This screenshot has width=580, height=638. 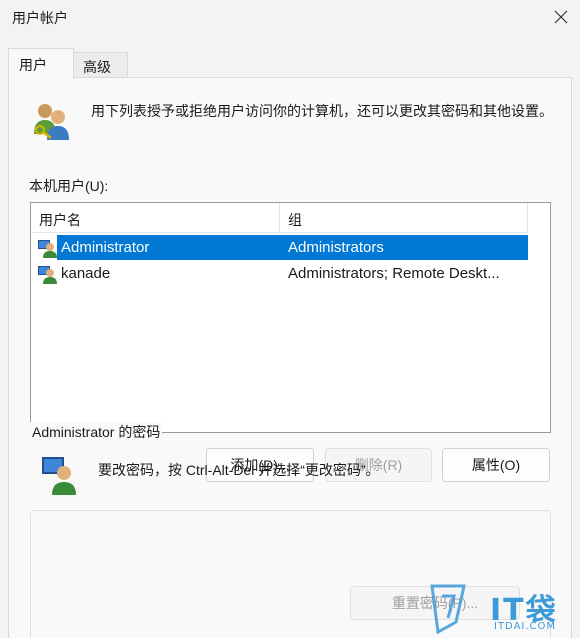 I want to click on password-instructions: 要改密码，按 Ctrl-Alt-Del 并选择“更改密码”。, so click(x=239, y=470).